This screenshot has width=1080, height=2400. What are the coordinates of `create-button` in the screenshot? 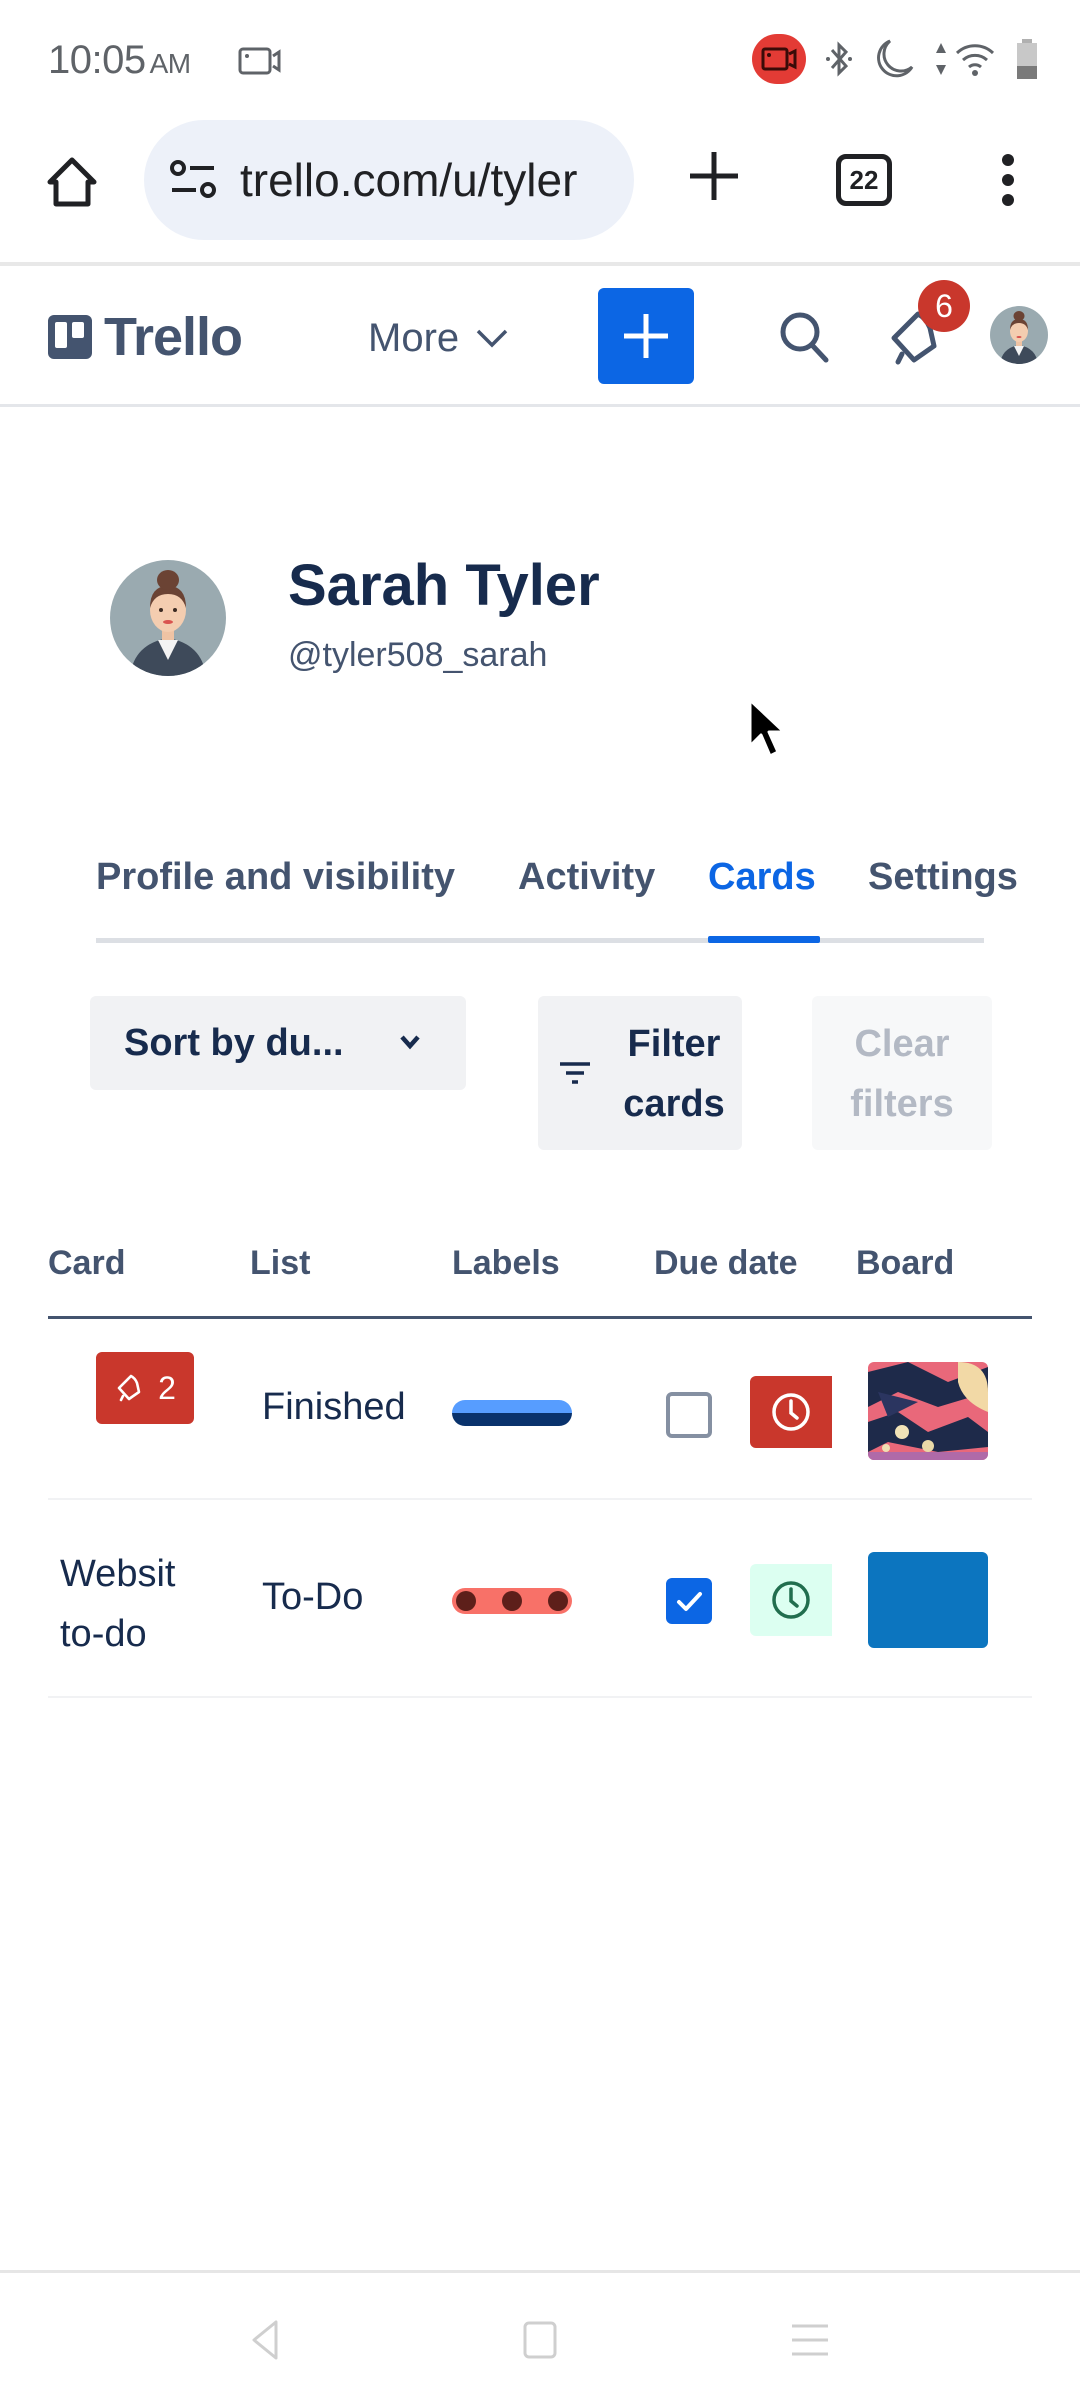 It's located at (646, 336).